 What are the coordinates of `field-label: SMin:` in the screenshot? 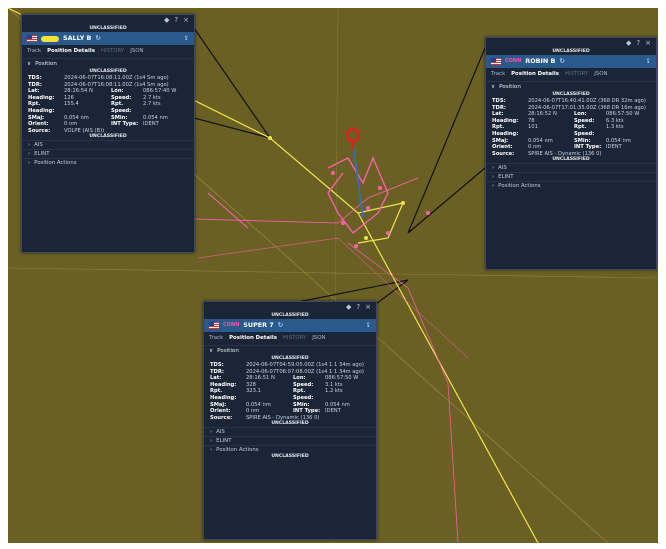 It's located at (582, 140).